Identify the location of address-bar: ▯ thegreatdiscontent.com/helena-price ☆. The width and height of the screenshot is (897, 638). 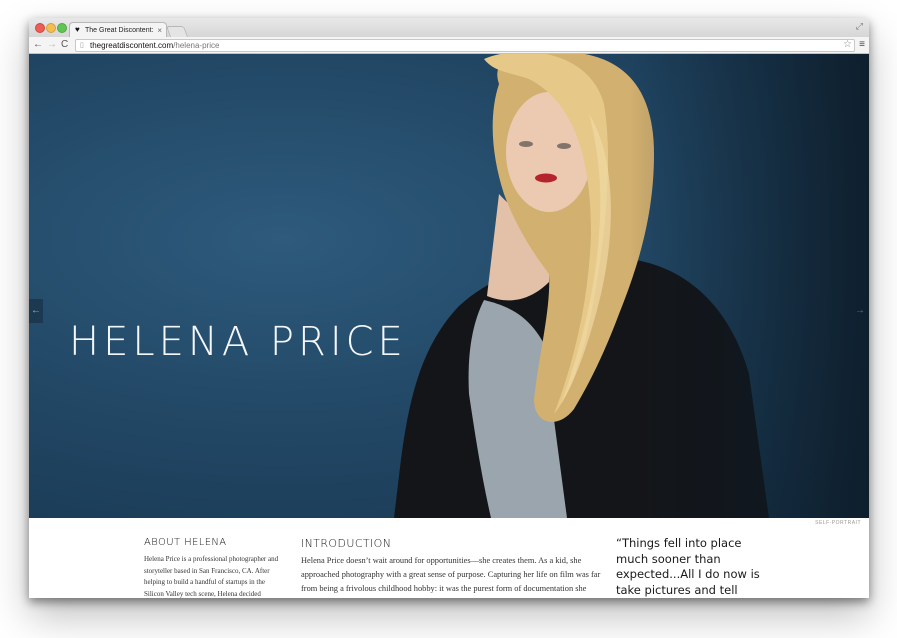
(465, 45).